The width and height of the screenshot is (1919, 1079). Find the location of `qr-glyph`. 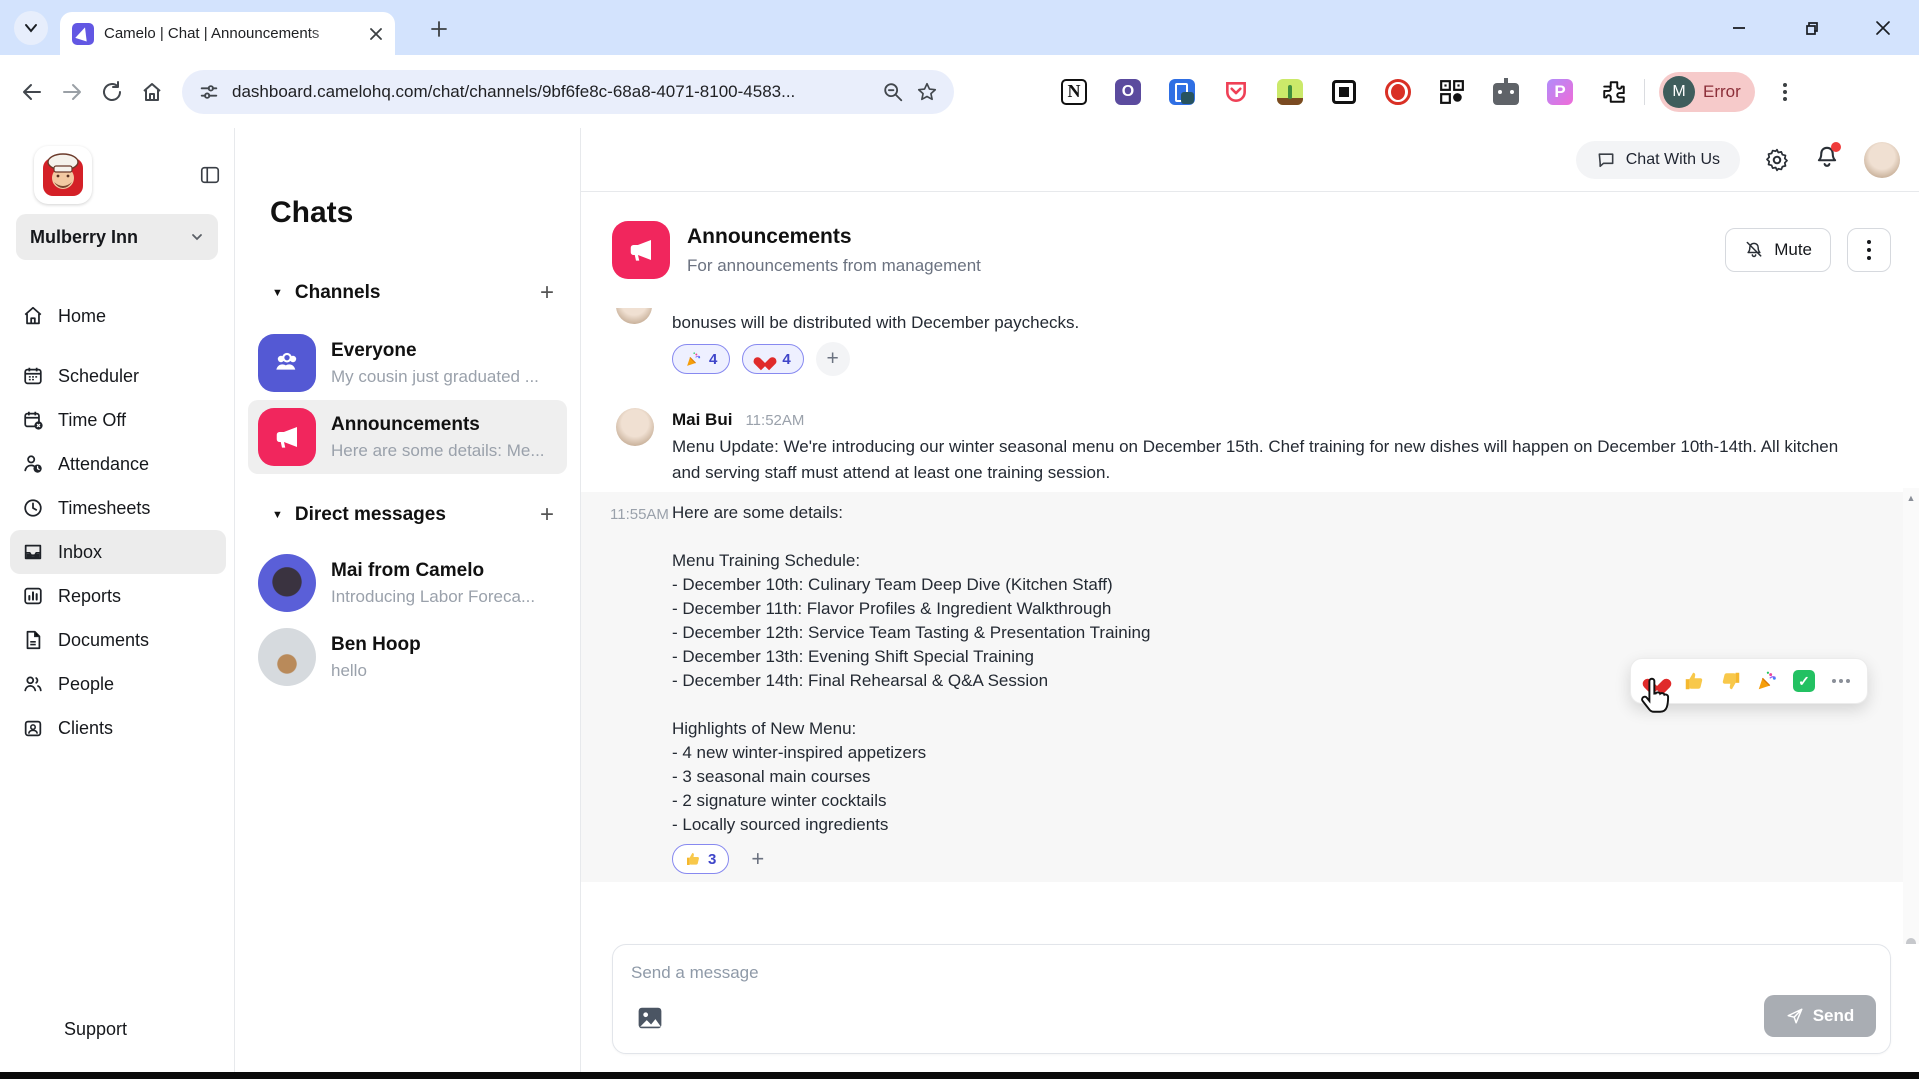

qr-glyph is located at coordinates (1452, 91).